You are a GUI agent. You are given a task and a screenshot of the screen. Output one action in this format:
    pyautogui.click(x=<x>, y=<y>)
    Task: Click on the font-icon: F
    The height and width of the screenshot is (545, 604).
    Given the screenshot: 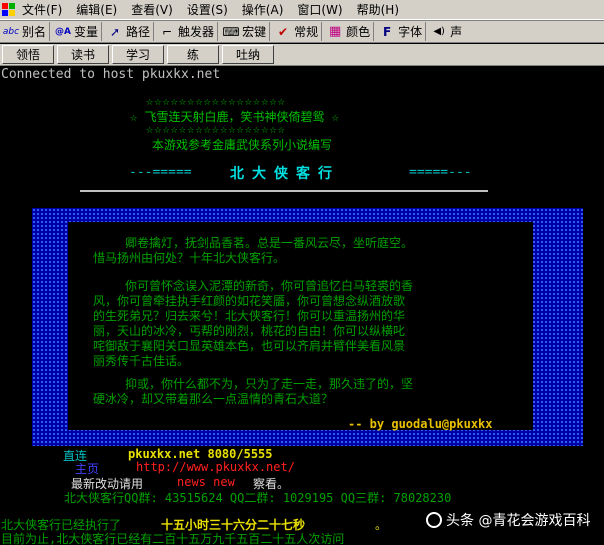 What is the action you would take?
    pyautogui.click(x=387, y=31)
    